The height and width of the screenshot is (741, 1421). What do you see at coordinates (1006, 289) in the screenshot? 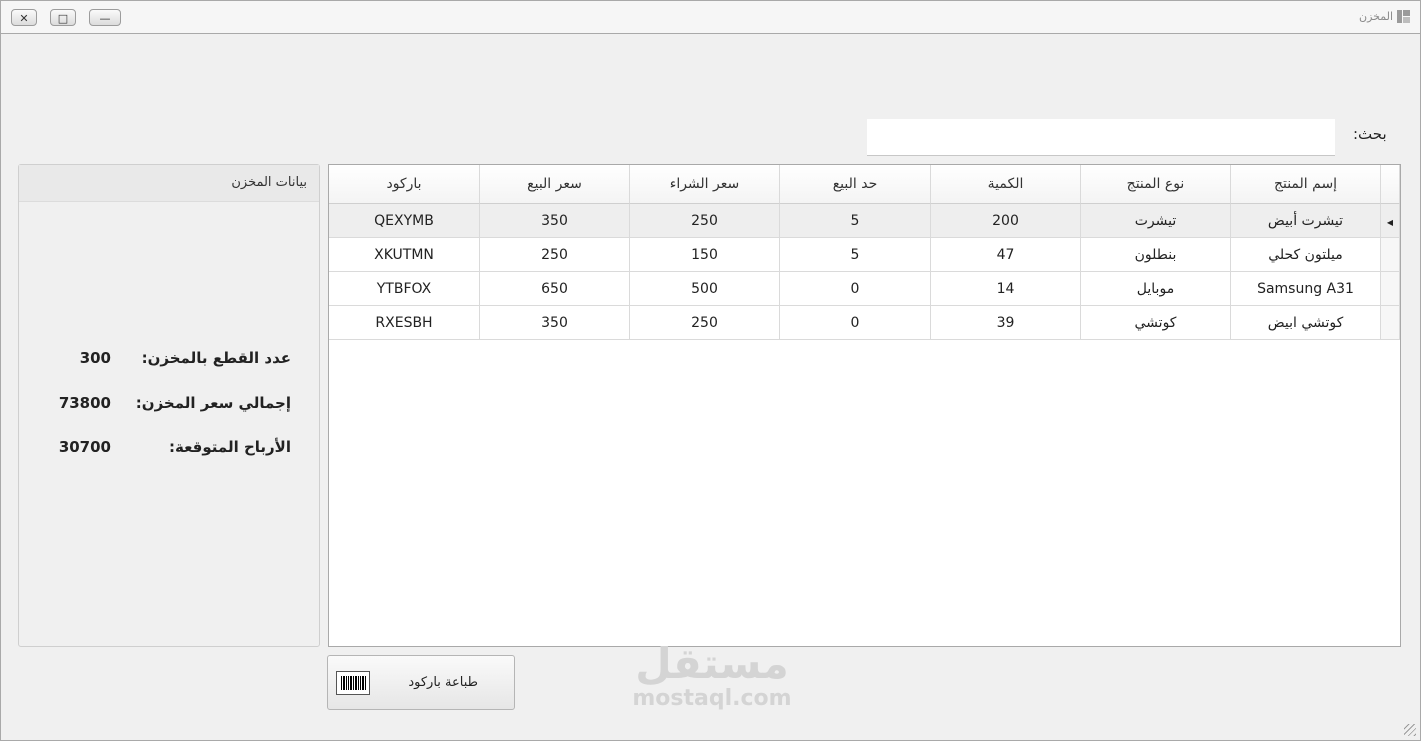
I see `cell-quantity: 14` at bounding box center [1006, 289].